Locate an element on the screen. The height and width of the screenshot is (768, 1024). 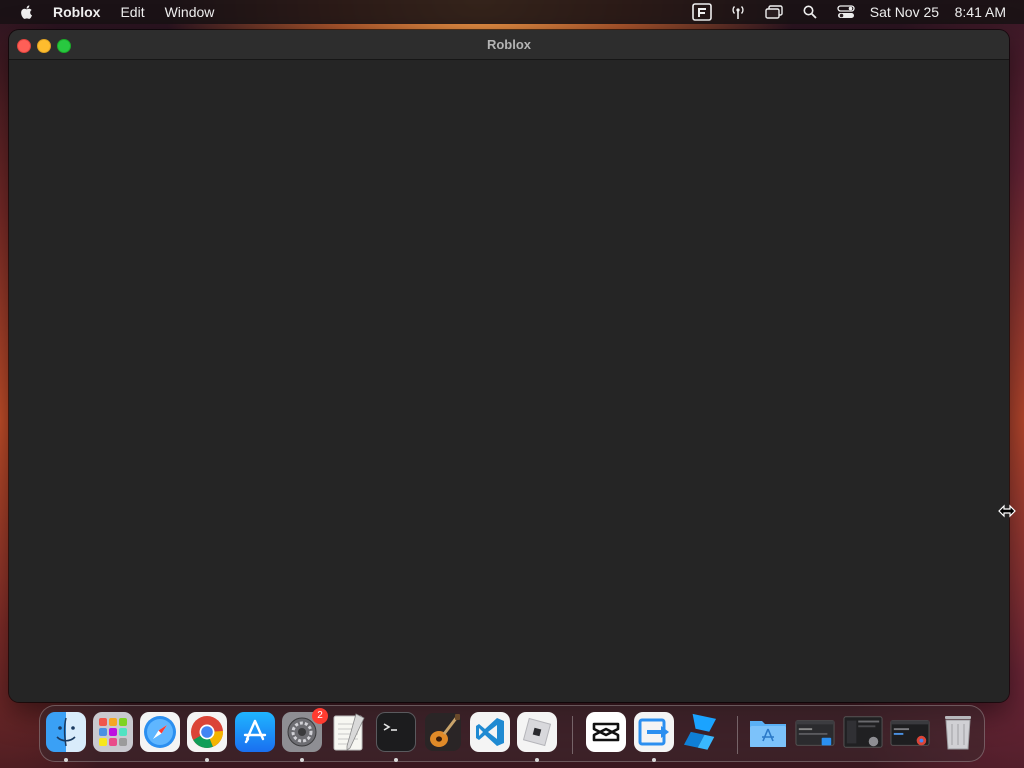
dock-applications-folder is located at coordinates (768, 732).